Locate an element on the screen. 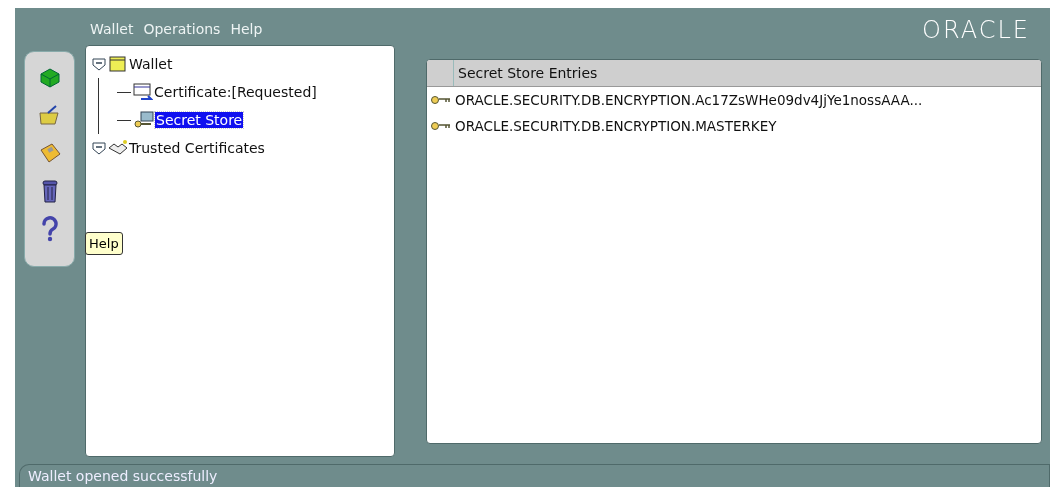  tooltip: Help is located at coordinates (104, 244).